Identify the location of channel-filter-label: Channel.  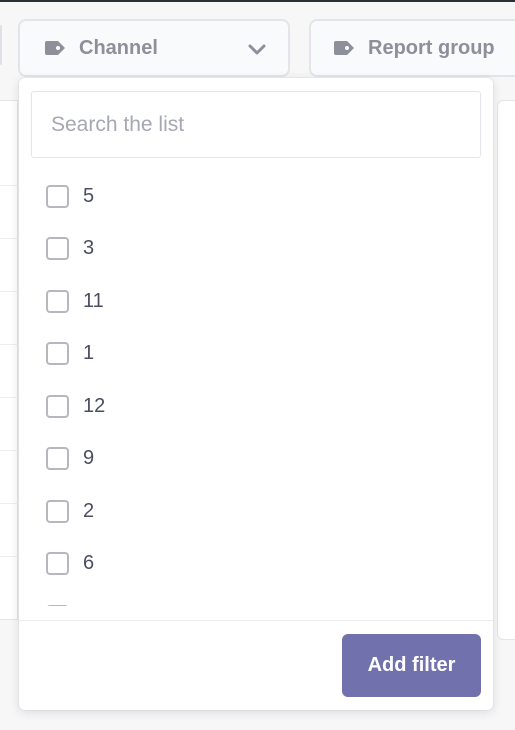
(118, 47).